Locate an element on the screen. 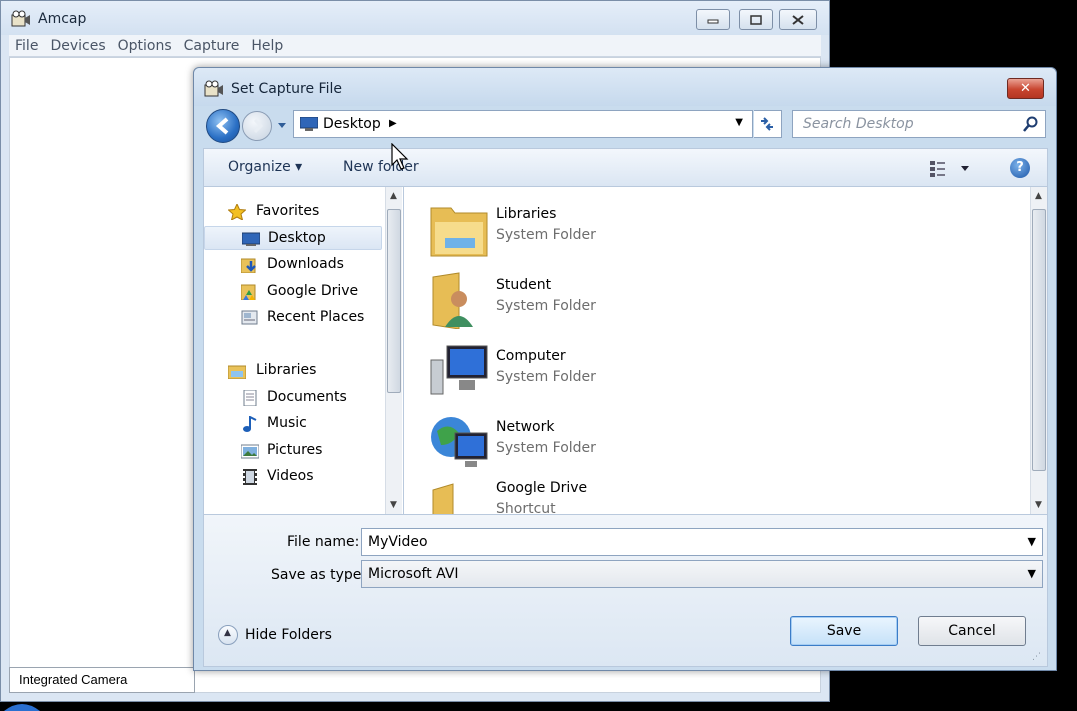  recent-pages-dropdown-icon is located at coordinates (282, 125).